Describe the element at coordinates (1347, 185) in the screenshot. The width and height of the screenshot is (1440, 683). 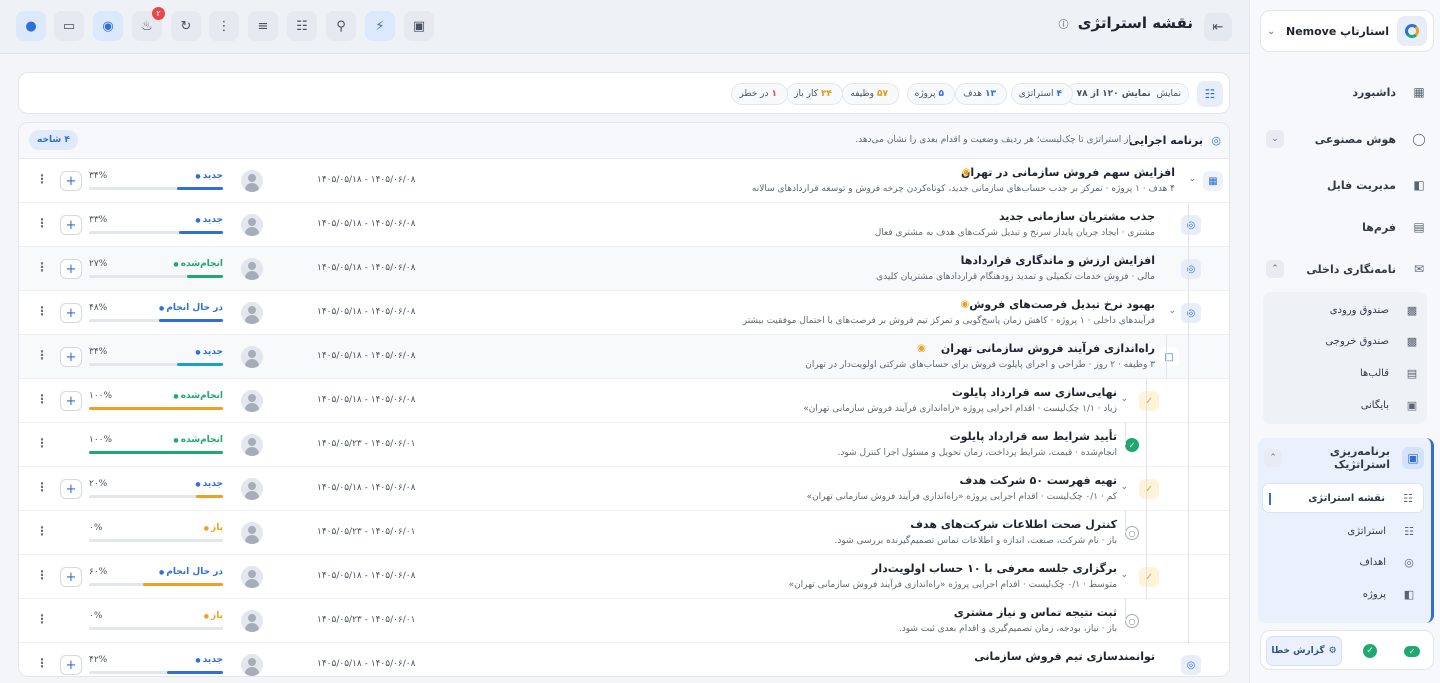
I see `sidebar-item-files: ◧ مدیریت فایل` at that location.